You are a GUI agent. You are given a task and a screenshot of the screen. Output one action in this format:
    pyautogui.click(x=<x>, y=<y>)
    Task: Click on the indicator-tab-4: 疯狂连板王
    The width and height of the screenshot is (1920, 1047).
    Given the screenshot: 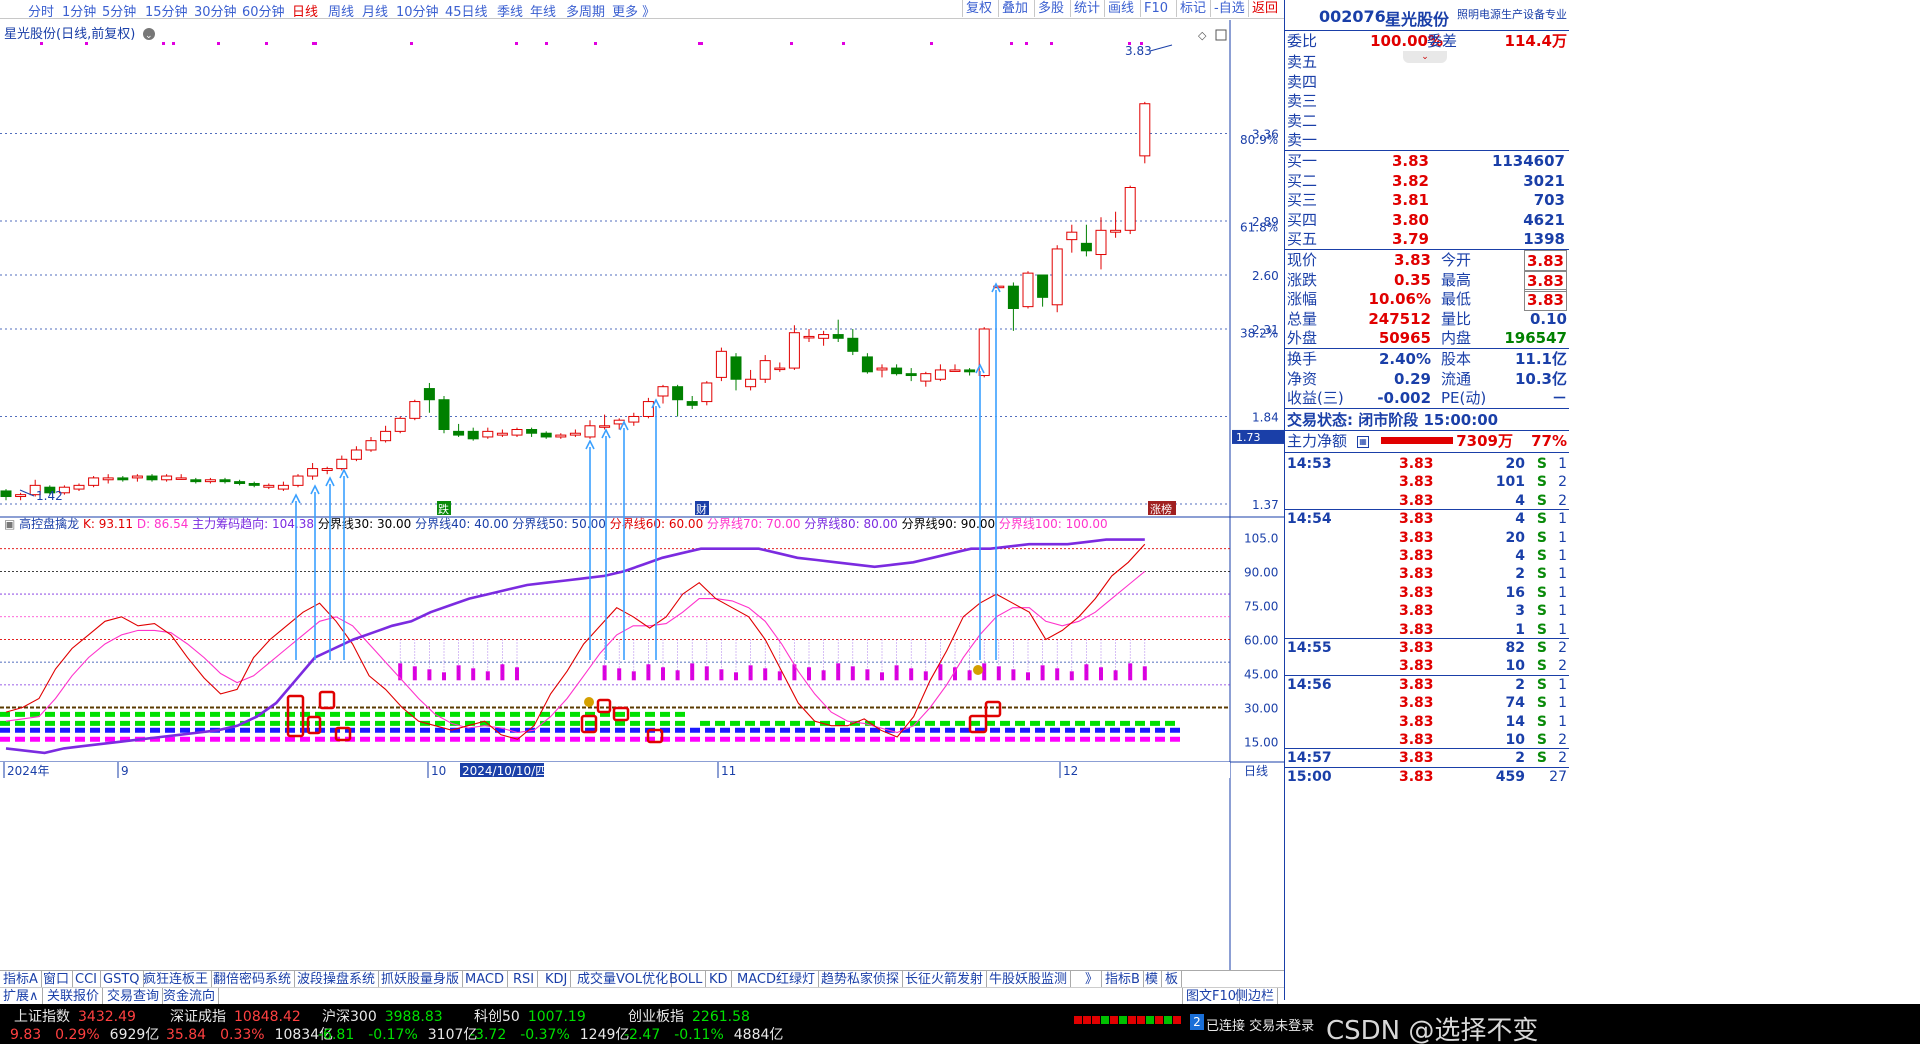 What is the action you would take?
    pyautogui.click(x=176, y=979)
    